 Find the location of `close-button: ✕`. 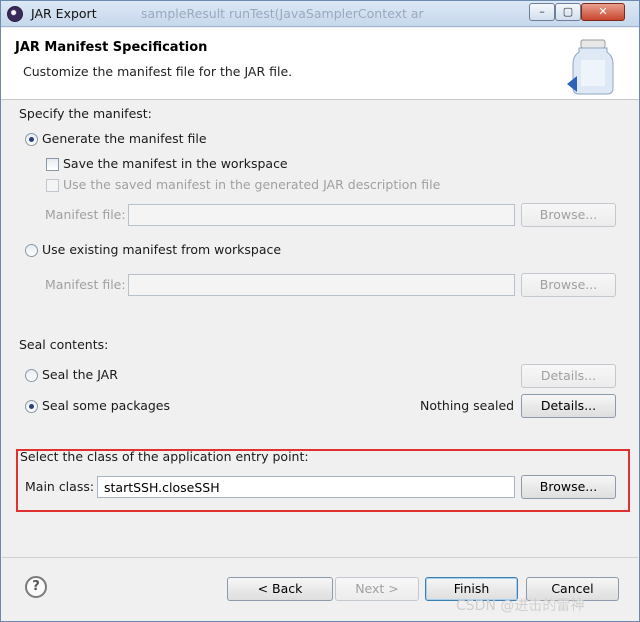

close-button: ✕ is located at coordinates (603, 12).